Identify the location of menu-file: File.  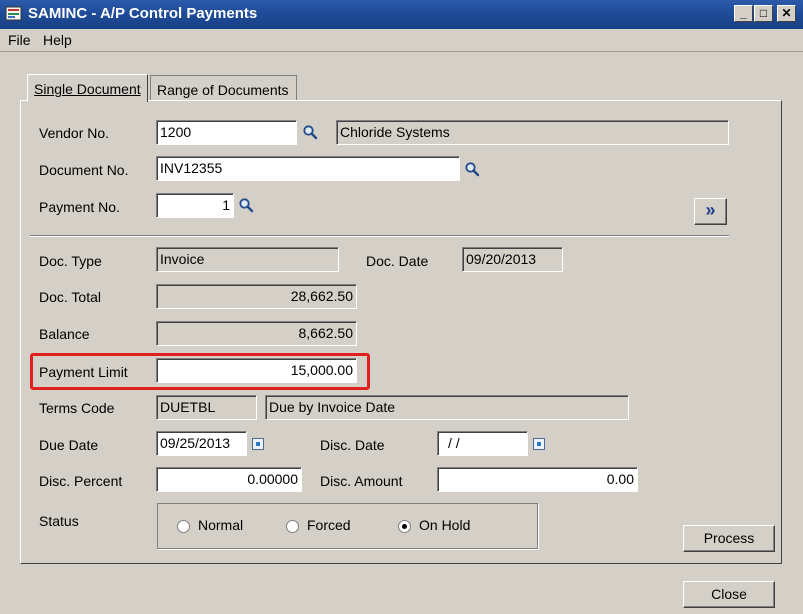
(19, 40).